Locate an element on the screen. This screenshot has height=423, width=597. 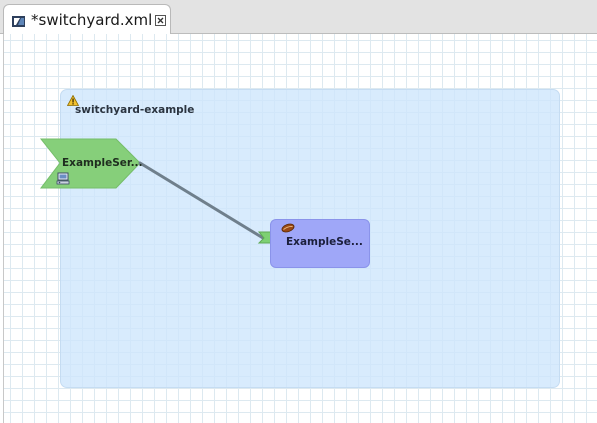
diagram-shapes is located at coordinates (159, 191).